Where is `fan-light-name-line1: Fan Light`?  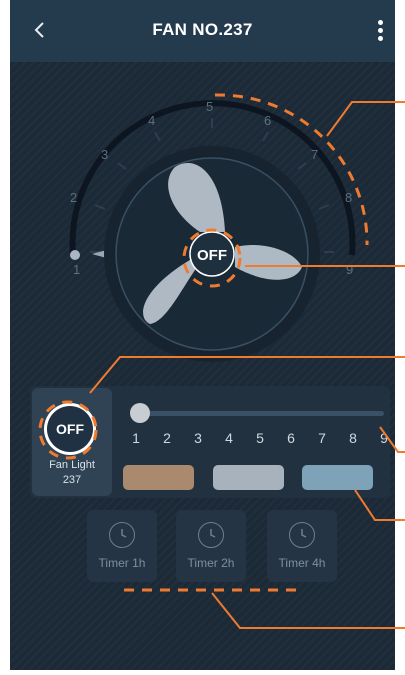 fan-light-name-line1: Fan Light is located at coordinates (72, 465).